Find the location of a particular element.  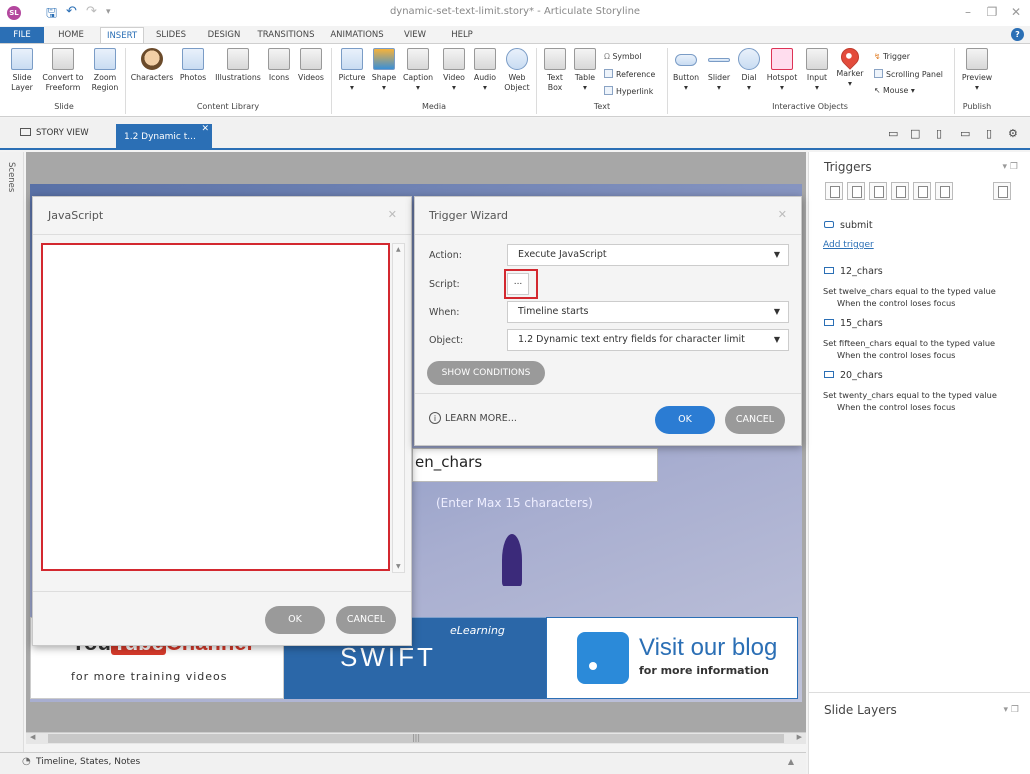

timeline-bar: ◔ Timeline, States, Notes ▲ is located at coordinates (403, 763).